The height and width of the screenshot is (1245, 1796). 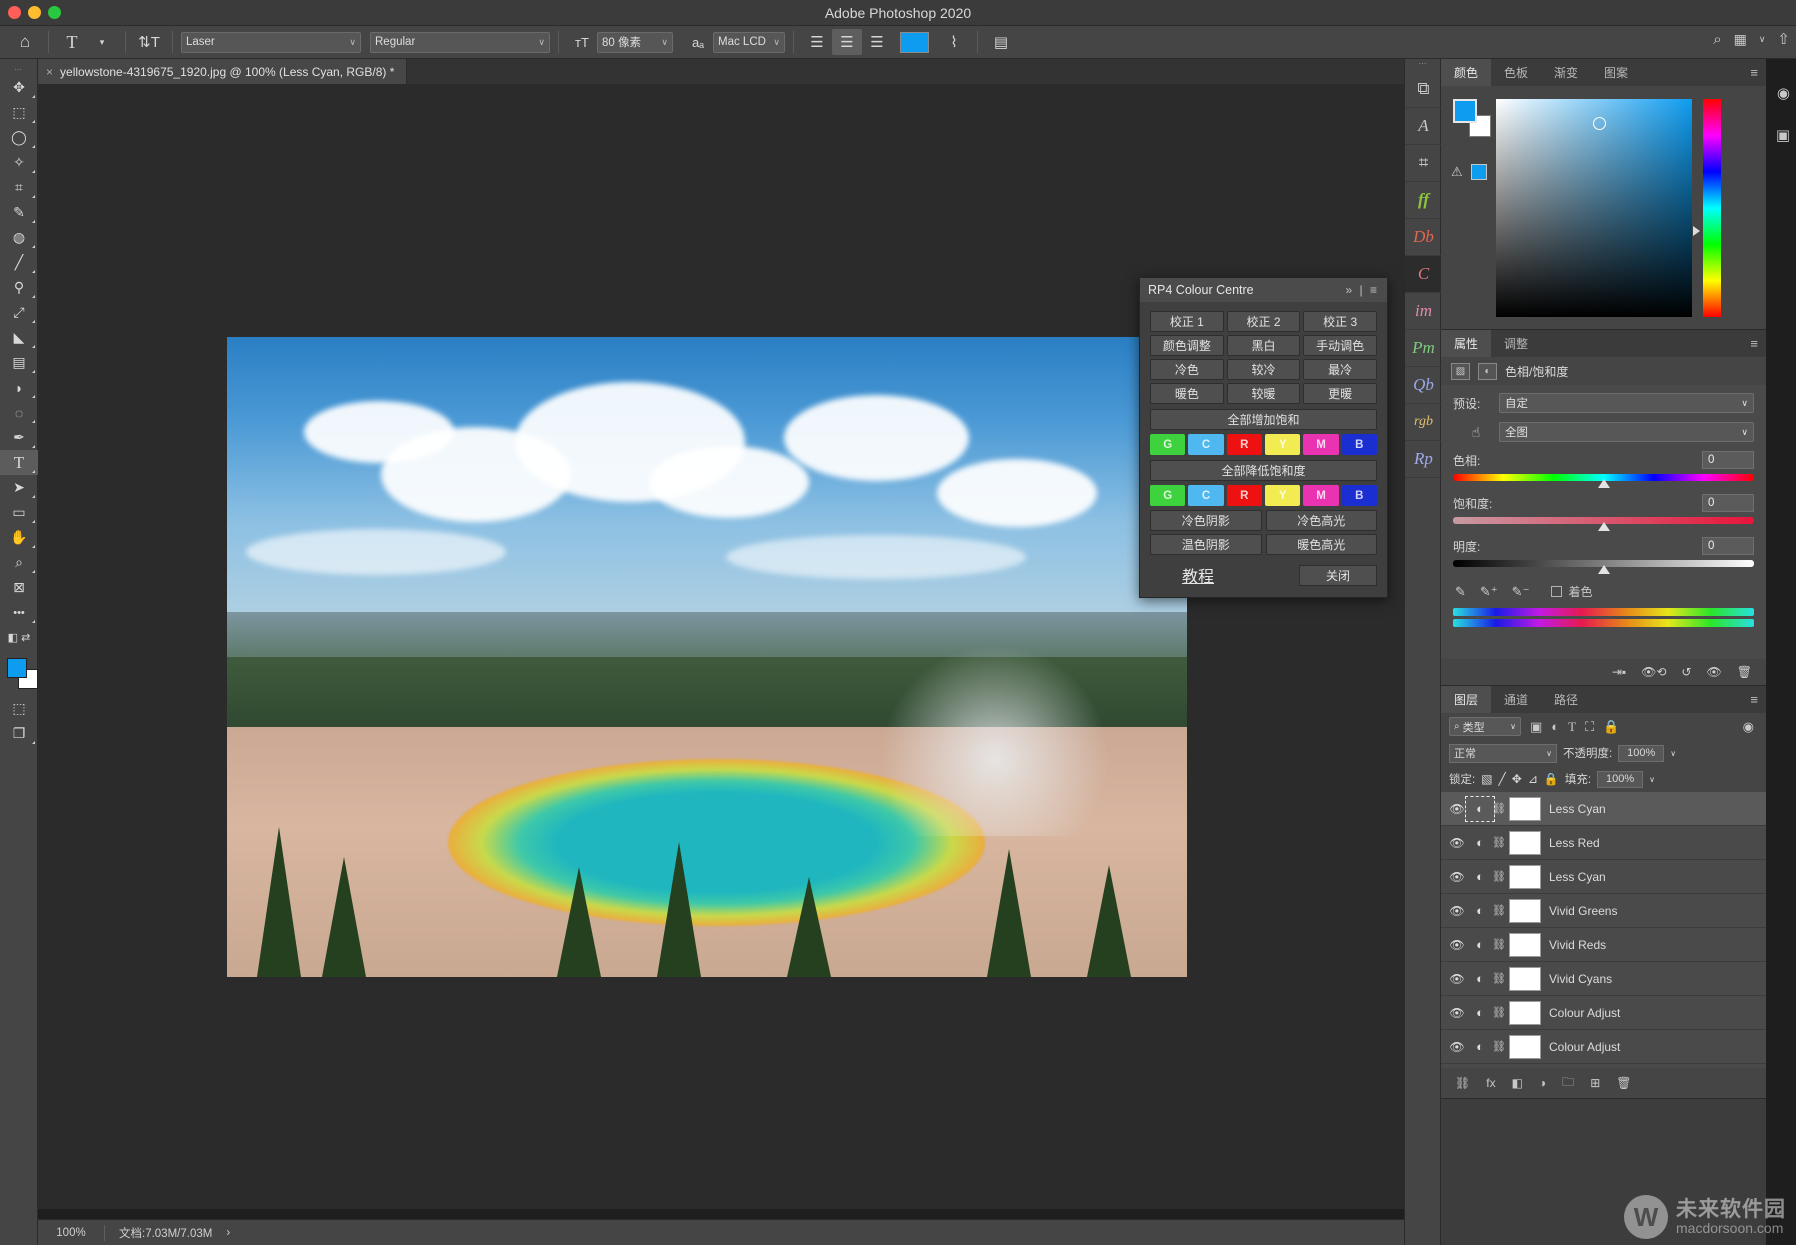 I want to click on blend-mode-select: 正常 ∨, so click(x=1503, y=753).